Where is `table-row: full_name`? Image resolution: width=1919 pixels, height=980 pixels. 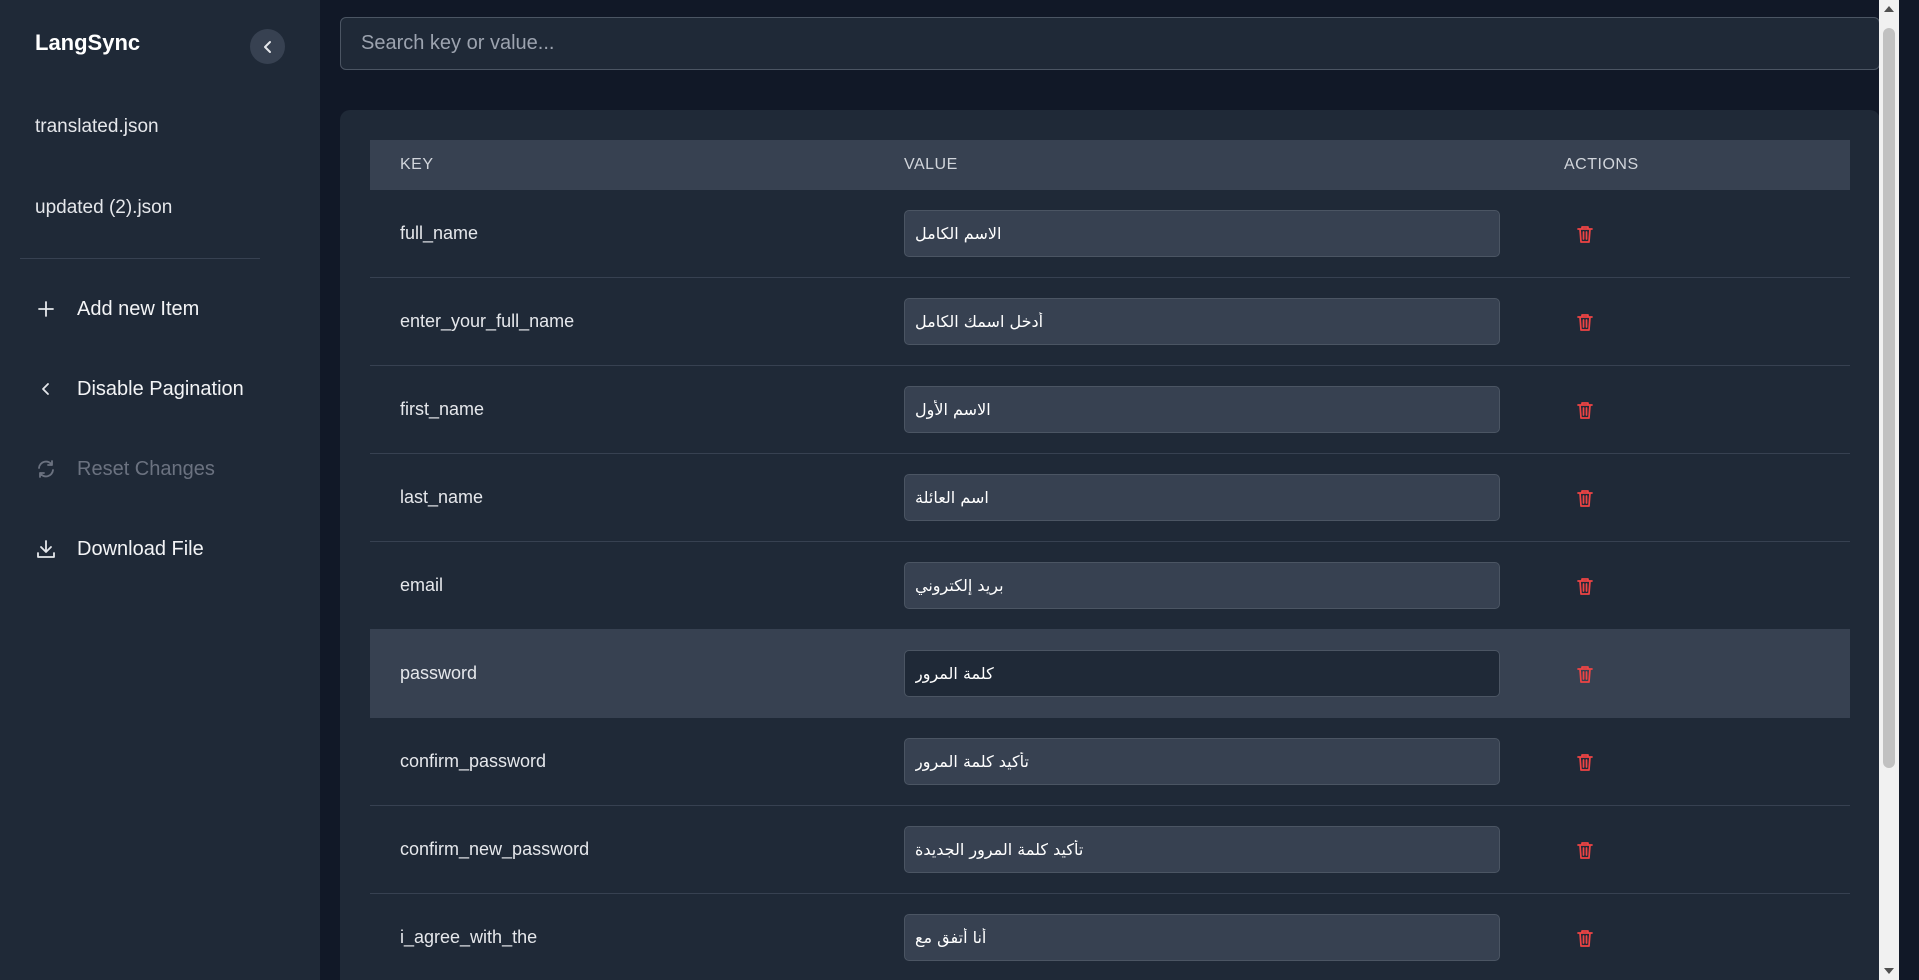 table-row: full_name is located at coordinates (1110, 234).